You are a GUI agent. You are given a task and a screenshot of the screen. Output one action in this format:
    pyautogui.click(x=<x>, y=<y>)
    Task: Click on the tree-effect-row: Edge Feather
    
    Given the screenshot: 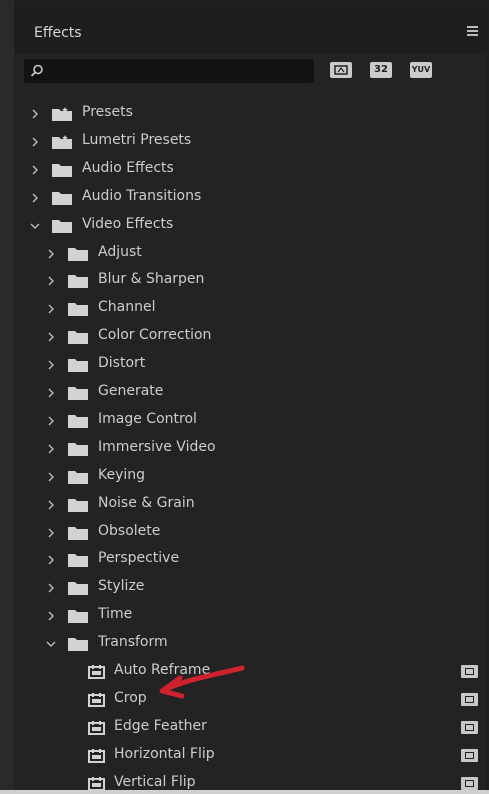 What is the action you would take?
    pyautogui.click(x=250, y=727)
    